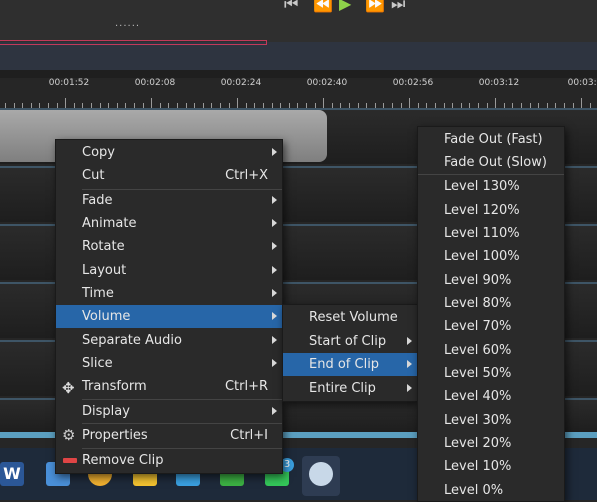 The image size is (597, 502). I want to click on selection-range, so click(133, 42).